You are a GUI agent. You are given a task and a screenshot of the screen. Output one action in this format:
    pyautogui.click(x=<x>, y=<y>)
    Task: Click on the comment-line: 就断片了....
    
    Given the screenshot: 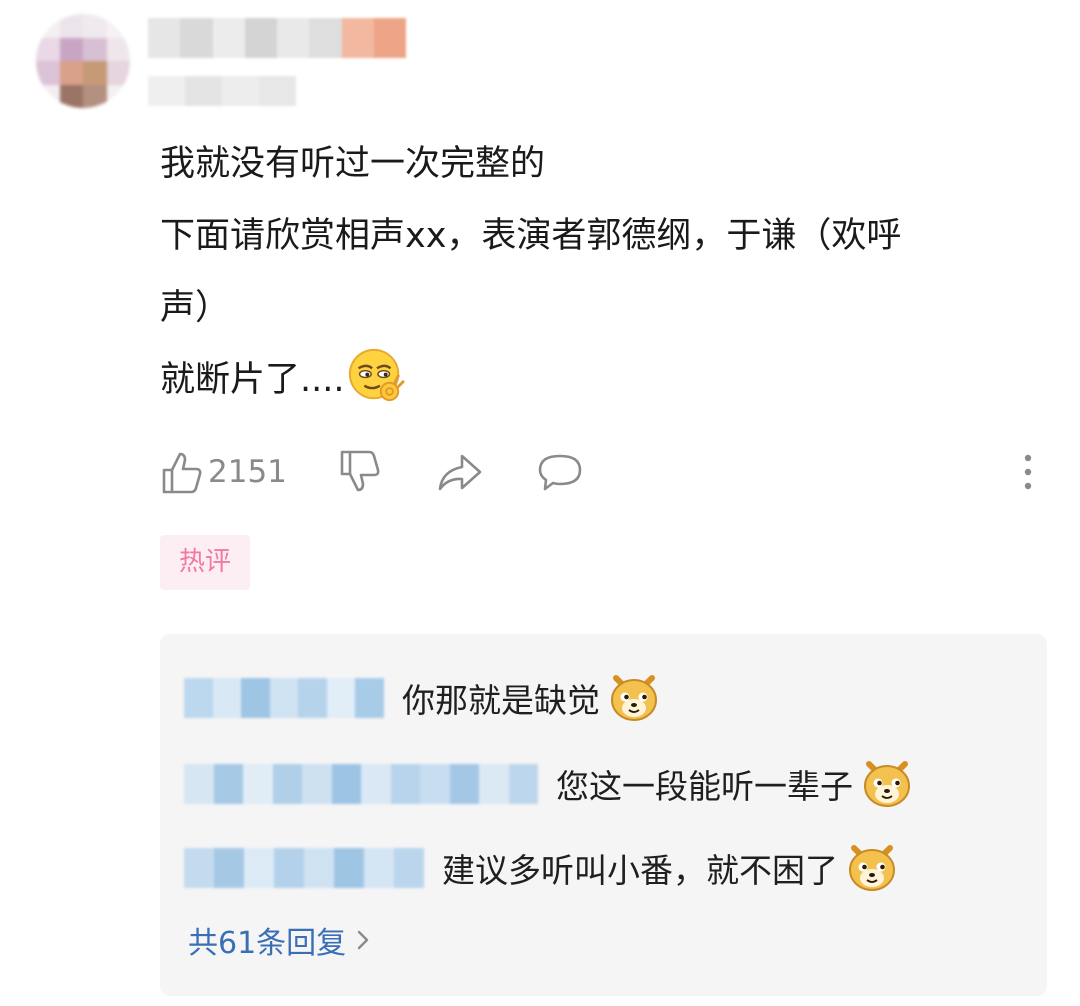 What is the action you would take?
    pyautogui.click(x=252, y=380)
    